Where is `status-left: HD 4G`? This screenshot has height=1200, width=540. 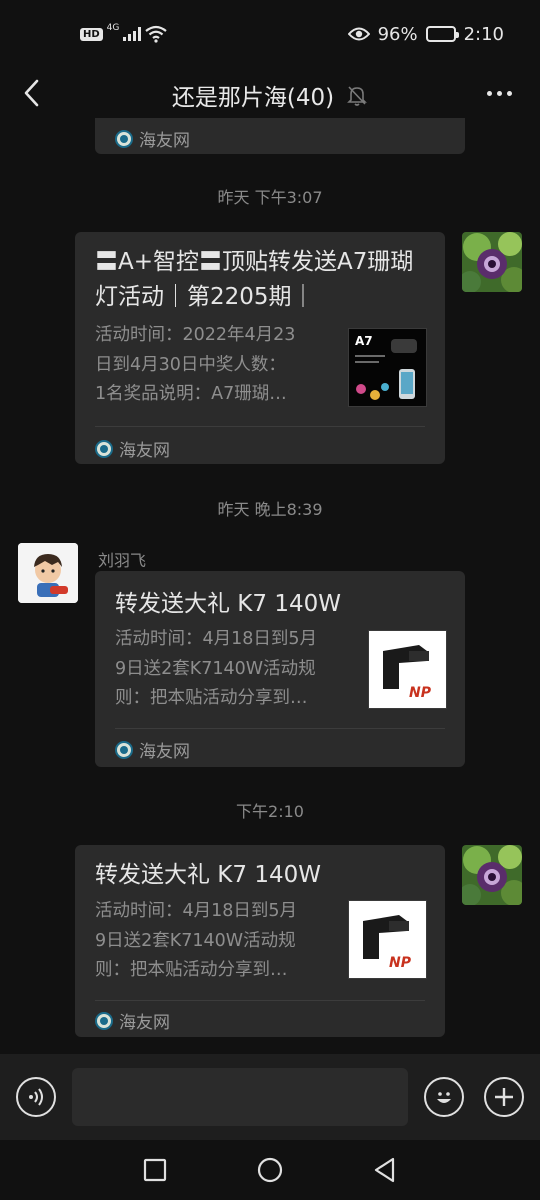
status-left: HD 4G is located at coordinates (124, 34).